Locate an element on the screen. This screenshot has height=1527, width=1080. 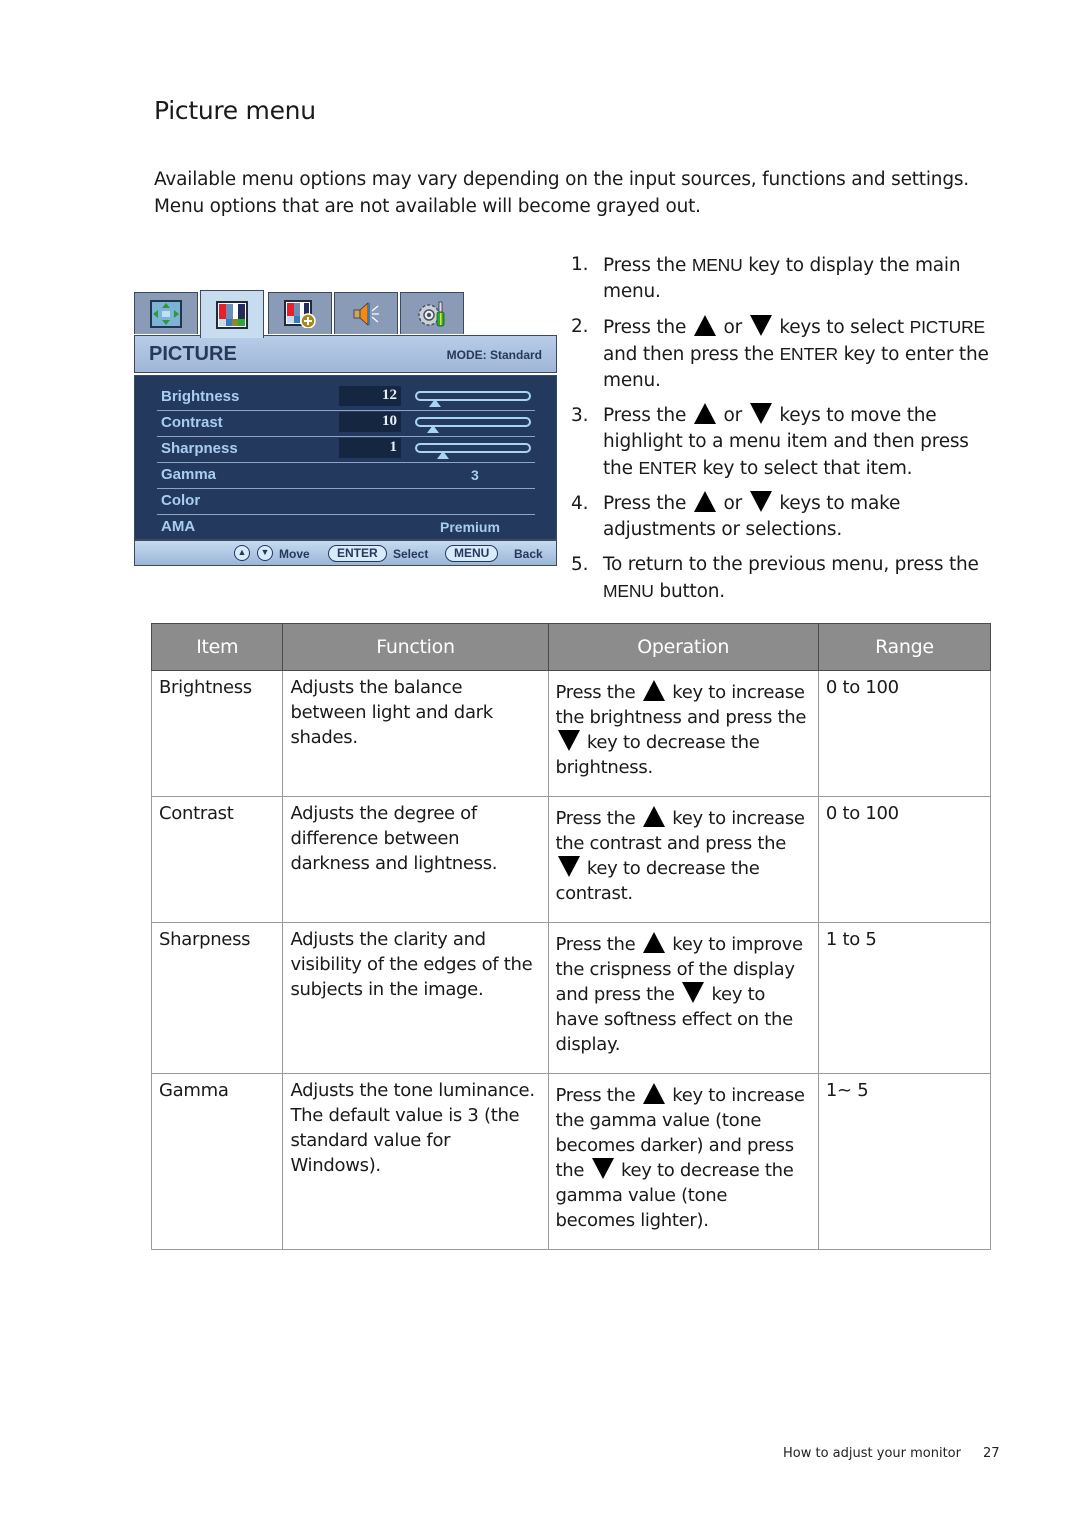
select-hint: Select is located at coordinates (411, 554).